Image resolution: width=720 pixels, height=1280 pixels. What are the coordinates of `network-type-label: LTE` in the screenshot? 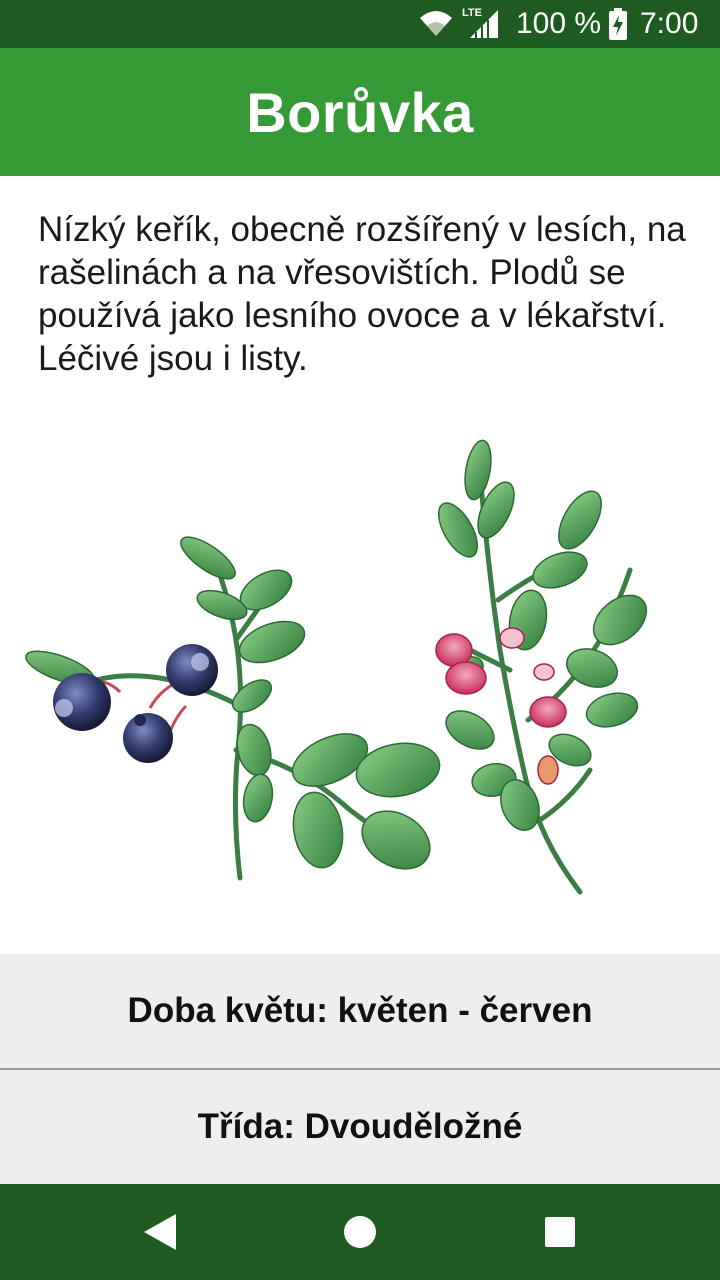 It's located at (472, 13).